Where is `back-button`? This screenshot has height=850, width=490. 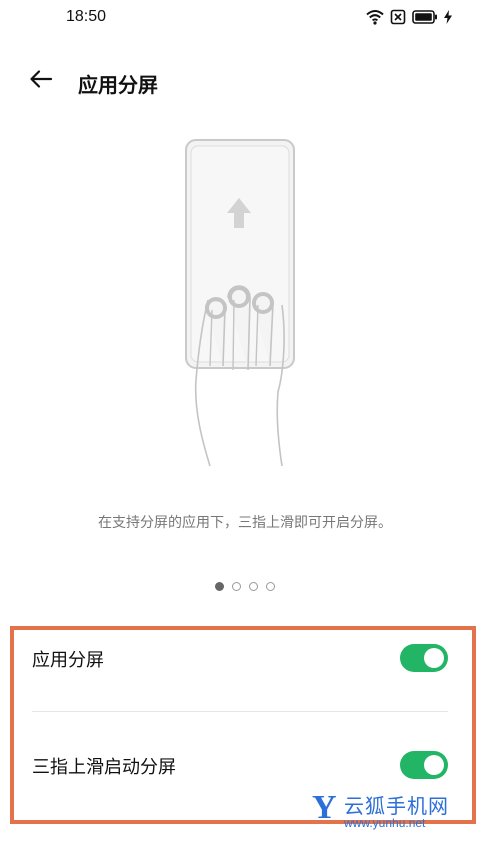 back-button is located at coordinates (41, 81).